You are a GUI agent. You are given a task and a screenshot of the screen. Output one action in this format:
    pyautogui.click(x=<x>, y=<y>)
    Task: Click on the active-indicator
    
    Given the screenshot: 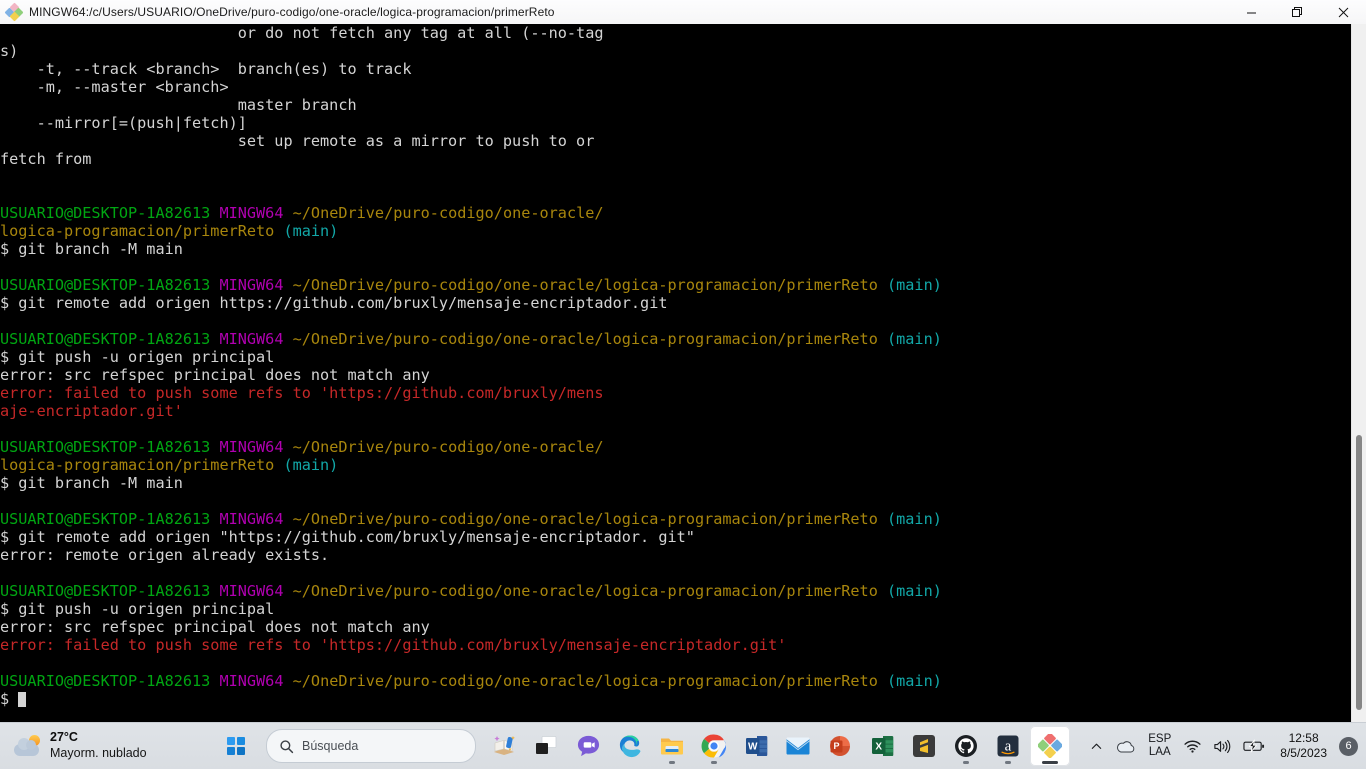 What is the action you would take?
    pyautogui.click(x=1050, y=762)
    